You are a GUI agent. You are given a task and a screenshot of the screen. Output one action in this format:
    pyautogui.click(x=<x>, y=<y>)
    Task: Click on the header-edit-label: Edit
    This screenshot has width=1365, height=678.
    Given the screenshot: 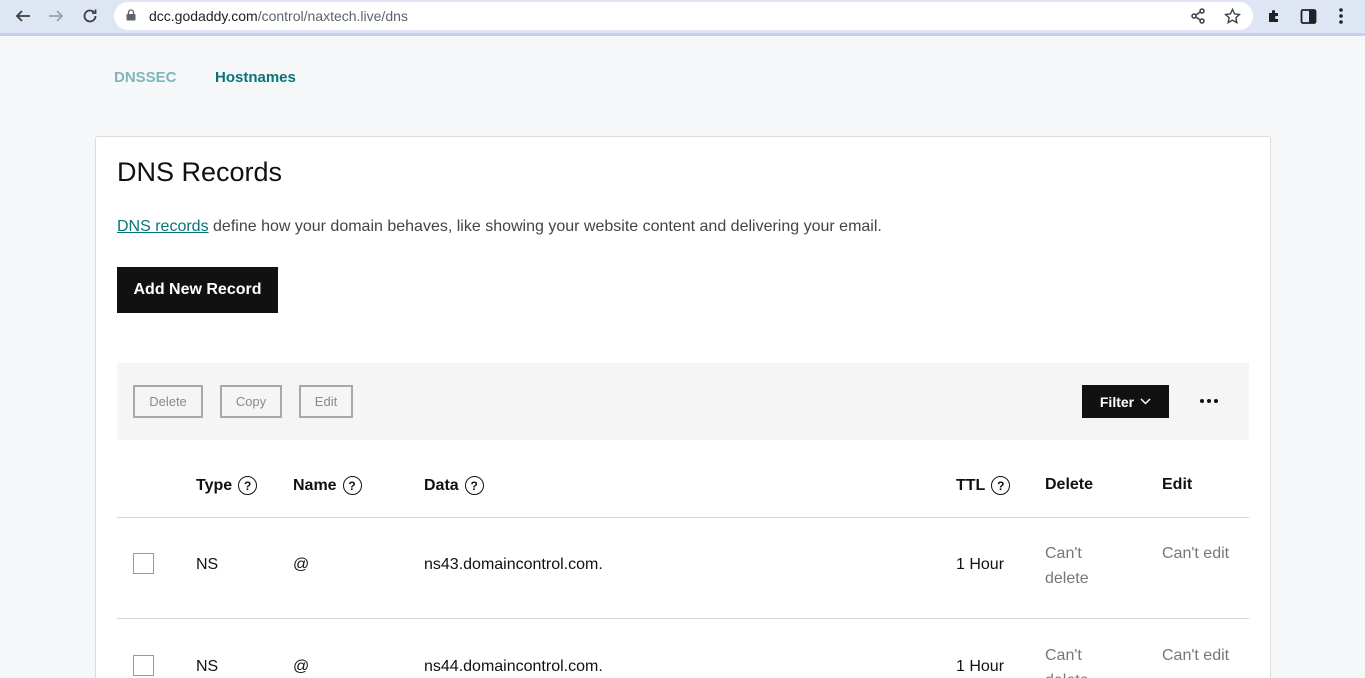 What is the action you would take?
    pyautogui.click(x=1177, y=484)
    